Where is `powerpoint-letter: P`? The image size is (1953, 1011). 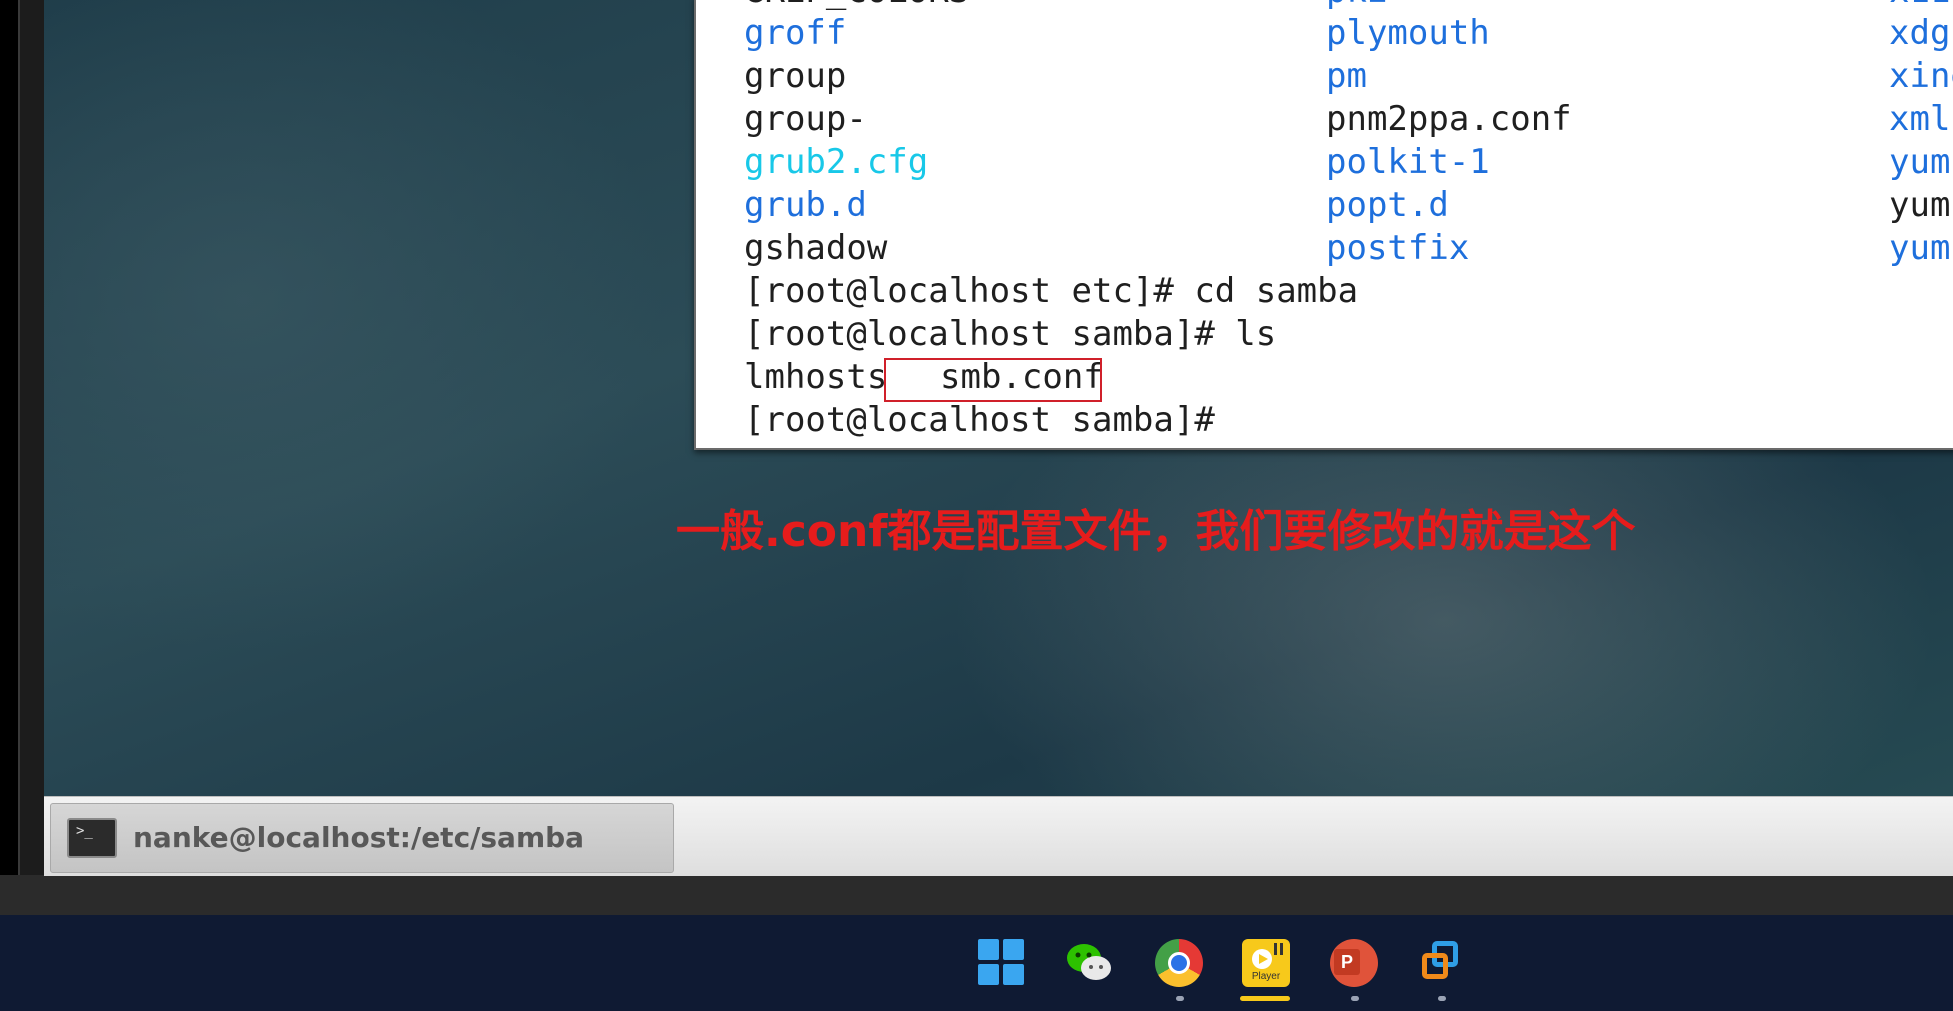
powerpoint-letter: P is located at coordinates (1347, 962).